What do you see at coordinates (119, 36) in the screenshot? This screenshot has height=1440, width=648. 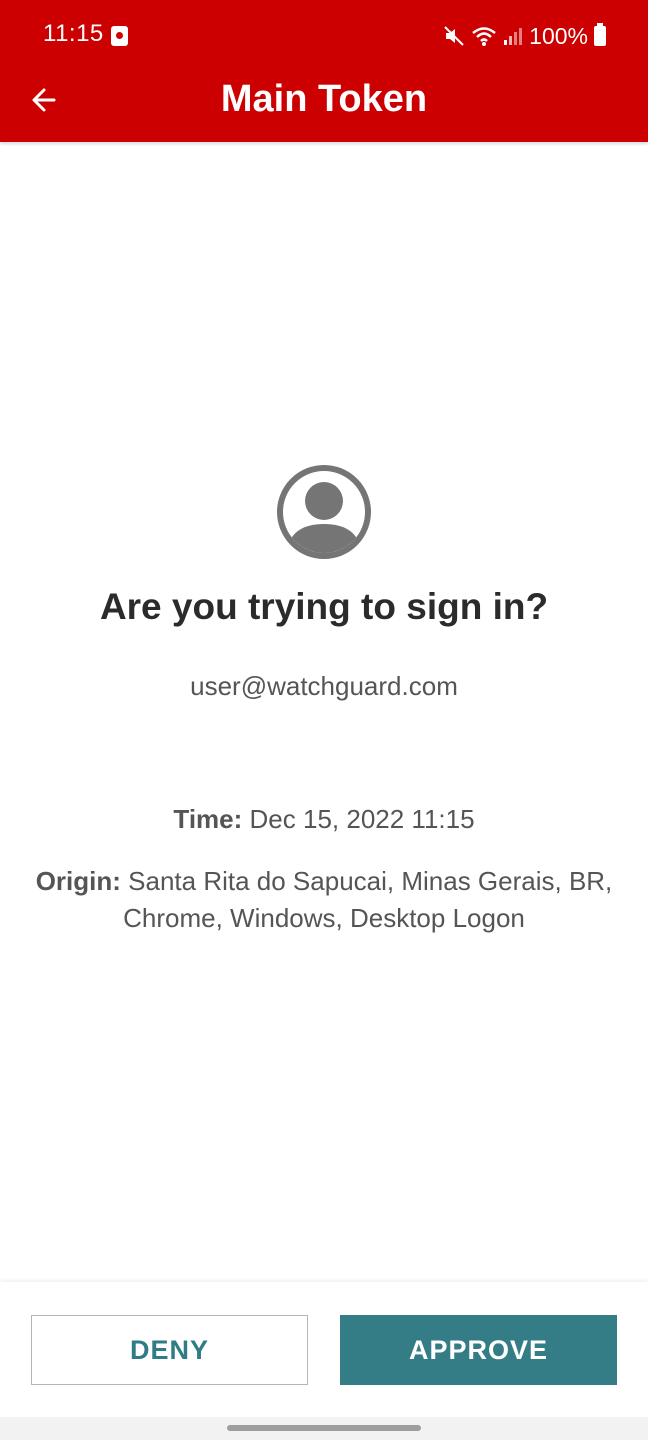 I see `notification-icon` at bounding box center [119, 36].